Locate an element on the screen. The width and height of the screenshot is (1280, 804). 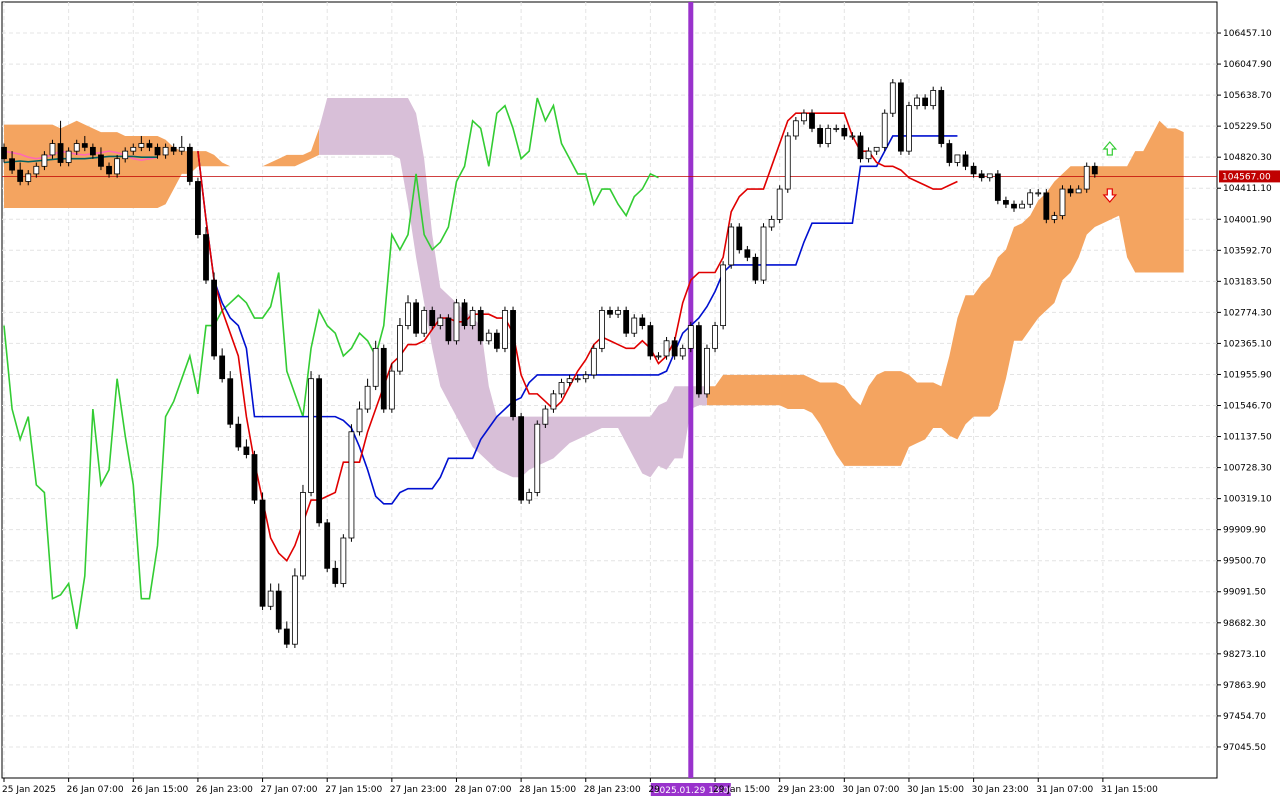
x-tick-label: 30 Jan 07:00 is located at coordinates (870, 790).